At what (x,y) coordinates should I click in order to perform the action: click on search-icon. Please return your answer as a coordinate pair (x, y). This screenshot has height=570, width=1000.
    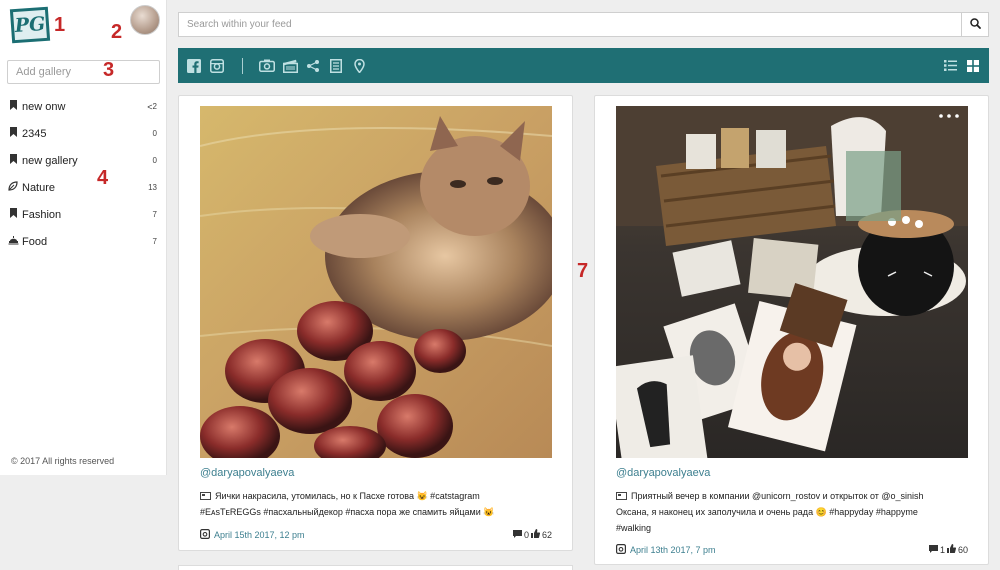
    Looking at the image, I should click on (975, 25).